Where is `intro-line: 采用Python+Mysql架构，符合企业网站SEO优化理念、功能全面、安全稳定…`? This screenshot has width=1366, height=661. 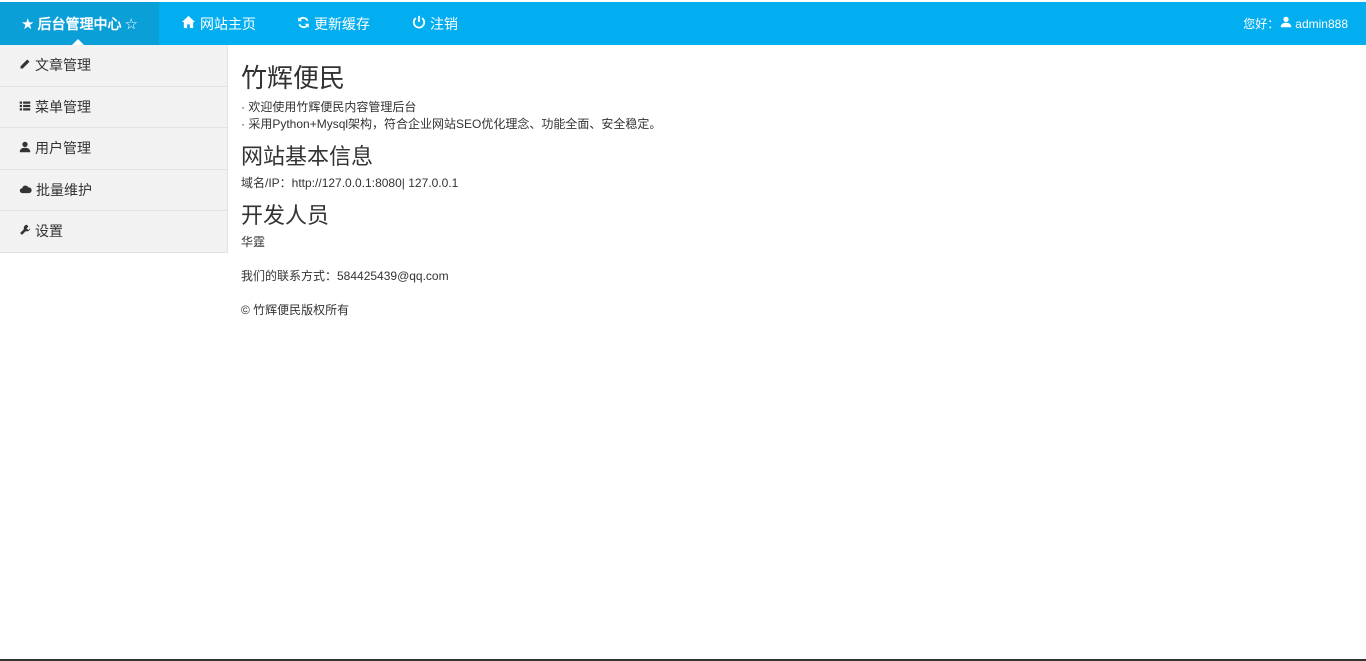
intro-line: 采用Python+Mysql架构，符合企业网站SEO优化理念、功能全面、安全稳定… is located at coordinates (791, 124).